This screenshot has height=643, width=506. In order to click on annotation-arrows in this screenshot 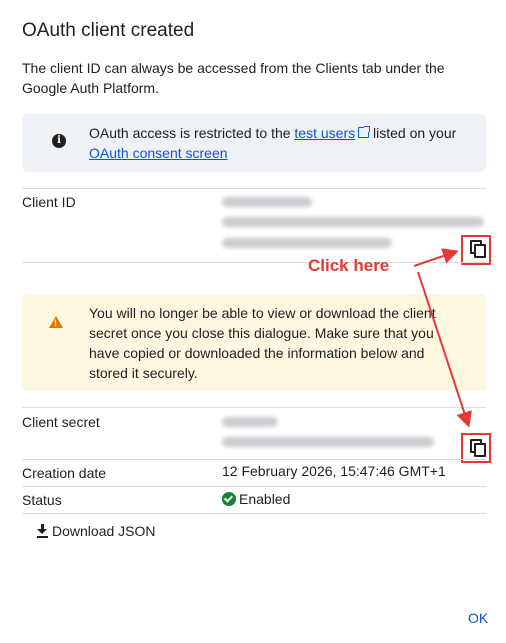, I will do `click(442, 338)`.